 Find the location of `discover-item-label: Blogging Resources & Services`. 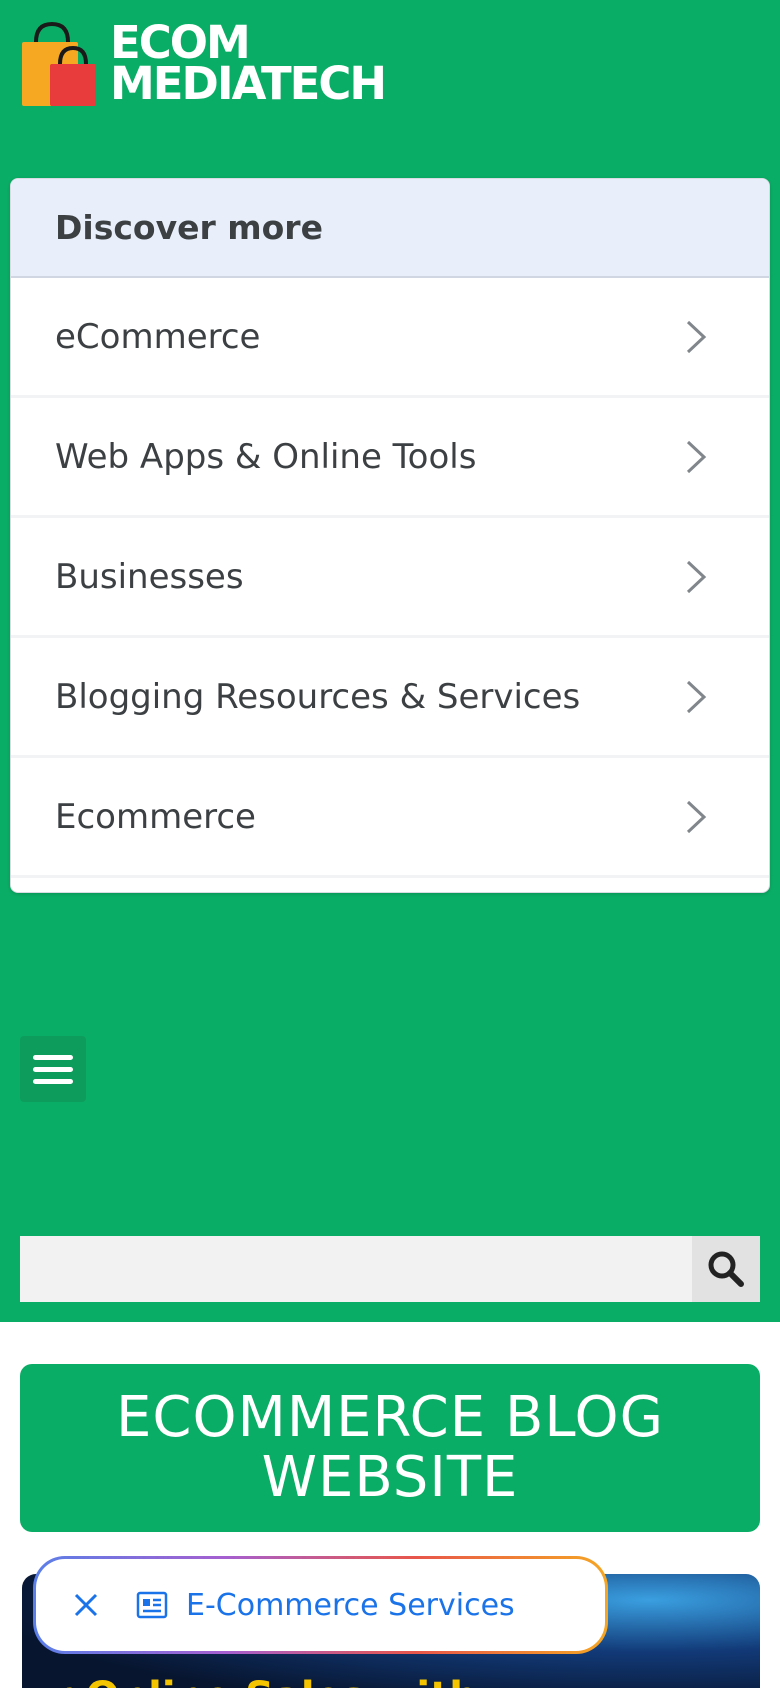

discover-item-label: Blogging Resources & Services is located at coordinates (318, 696).